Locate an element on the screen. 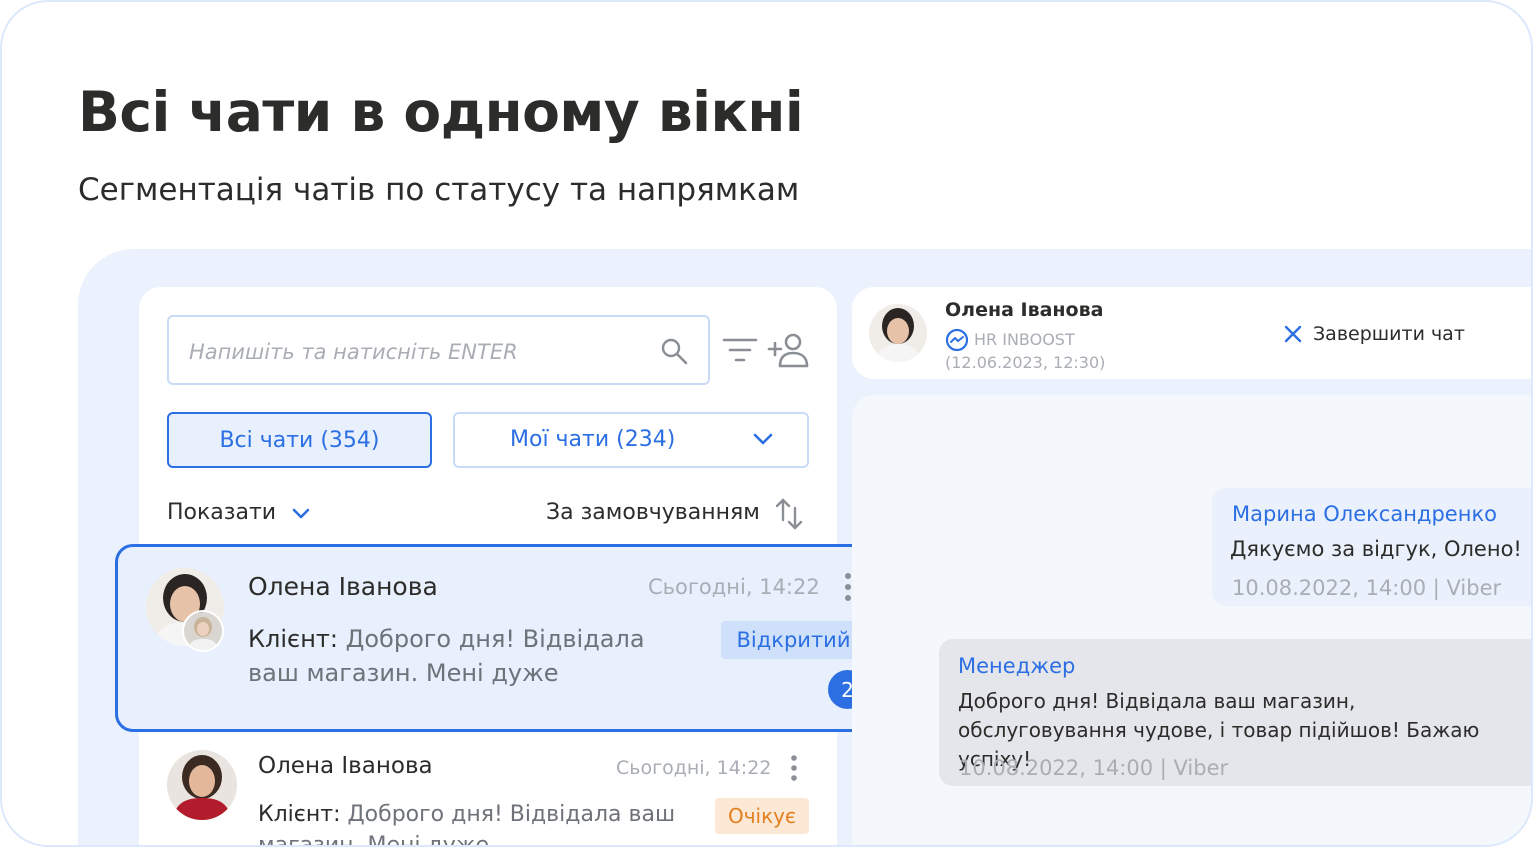 The width and height of the screenshot is (1533, 847). close-icon is located at coordinates (1293, 334).